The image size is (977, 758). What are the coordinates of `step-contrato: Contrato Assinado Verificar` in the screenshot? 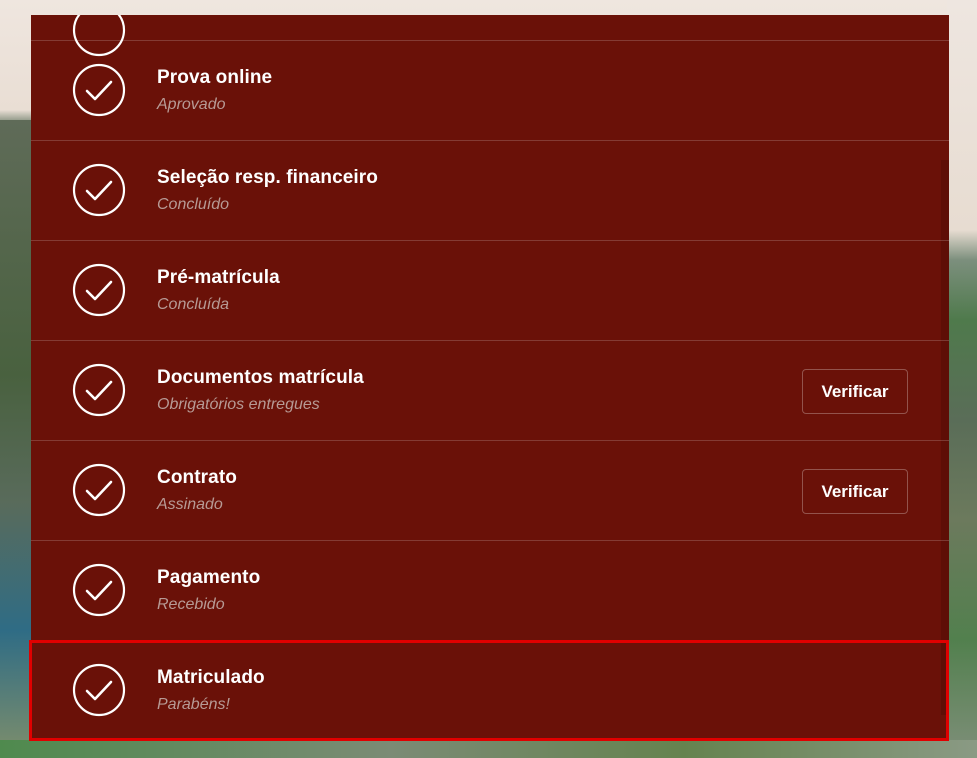 It's located at (490, 490).